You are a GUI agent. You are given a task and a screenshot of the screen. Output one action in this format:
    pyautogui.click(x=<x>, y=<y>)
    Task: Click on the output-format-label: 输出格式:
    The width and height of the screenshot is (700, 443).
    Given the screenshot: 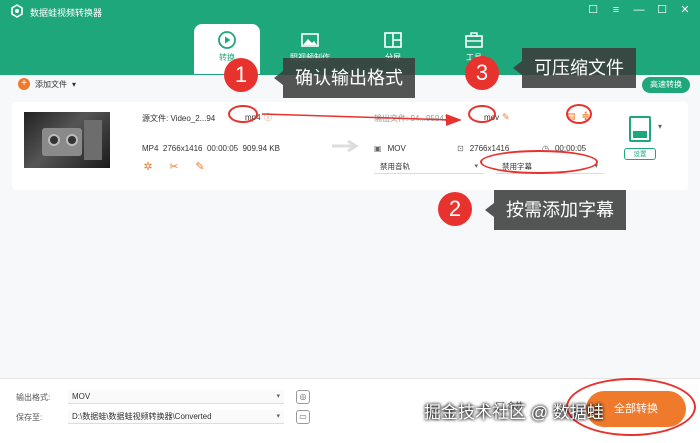 What is the action you would take?
    pyautogui.click(x=33, y=397)
    